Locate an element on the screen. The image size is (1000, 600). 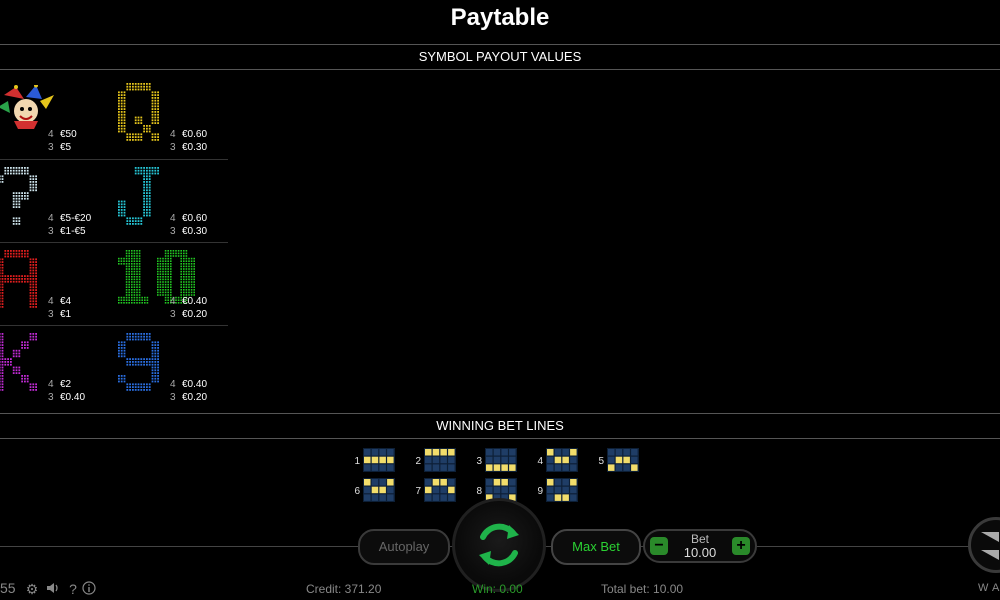
arrows-icon is located at coordinates (990, 546).